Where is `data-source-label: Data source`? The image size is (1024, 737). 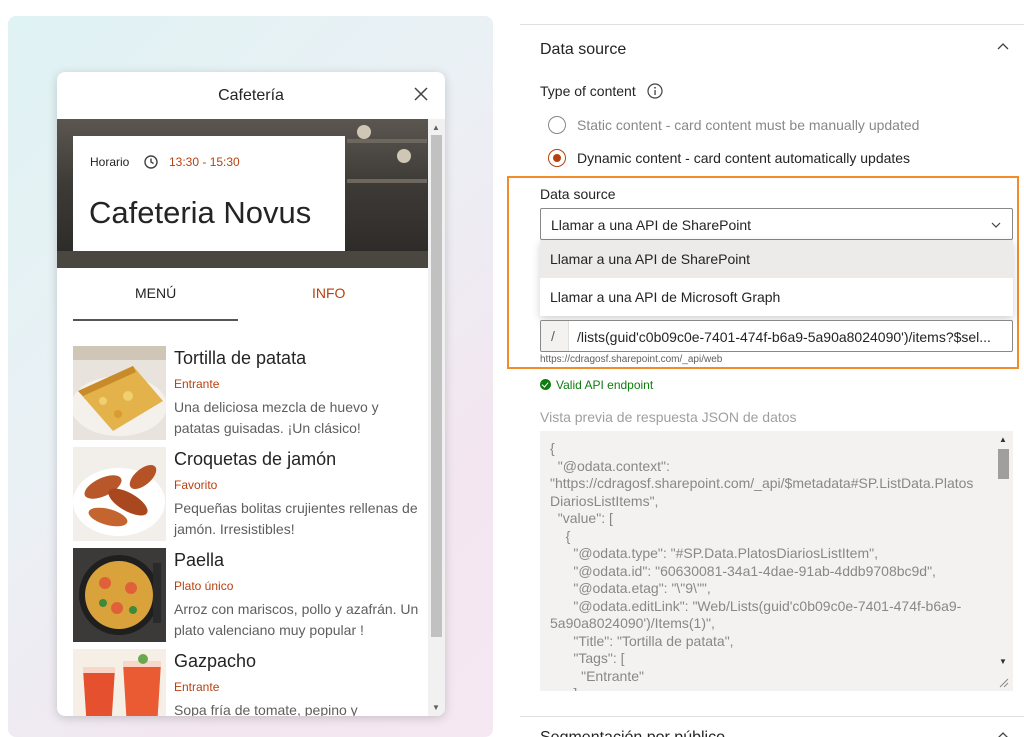 data-source-label: Data source is located at coordinates (578, 194).